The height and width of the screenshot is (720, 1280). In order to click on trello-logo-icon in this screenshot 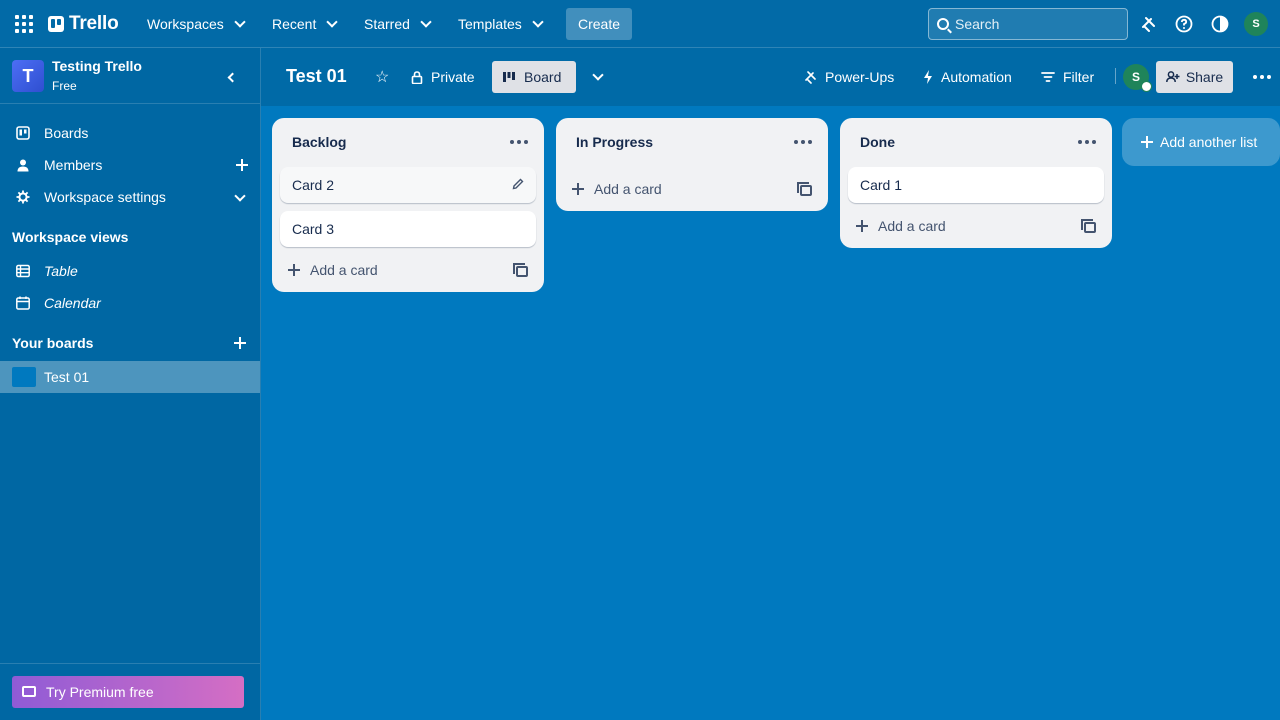, I will do `click(56, 24)`.